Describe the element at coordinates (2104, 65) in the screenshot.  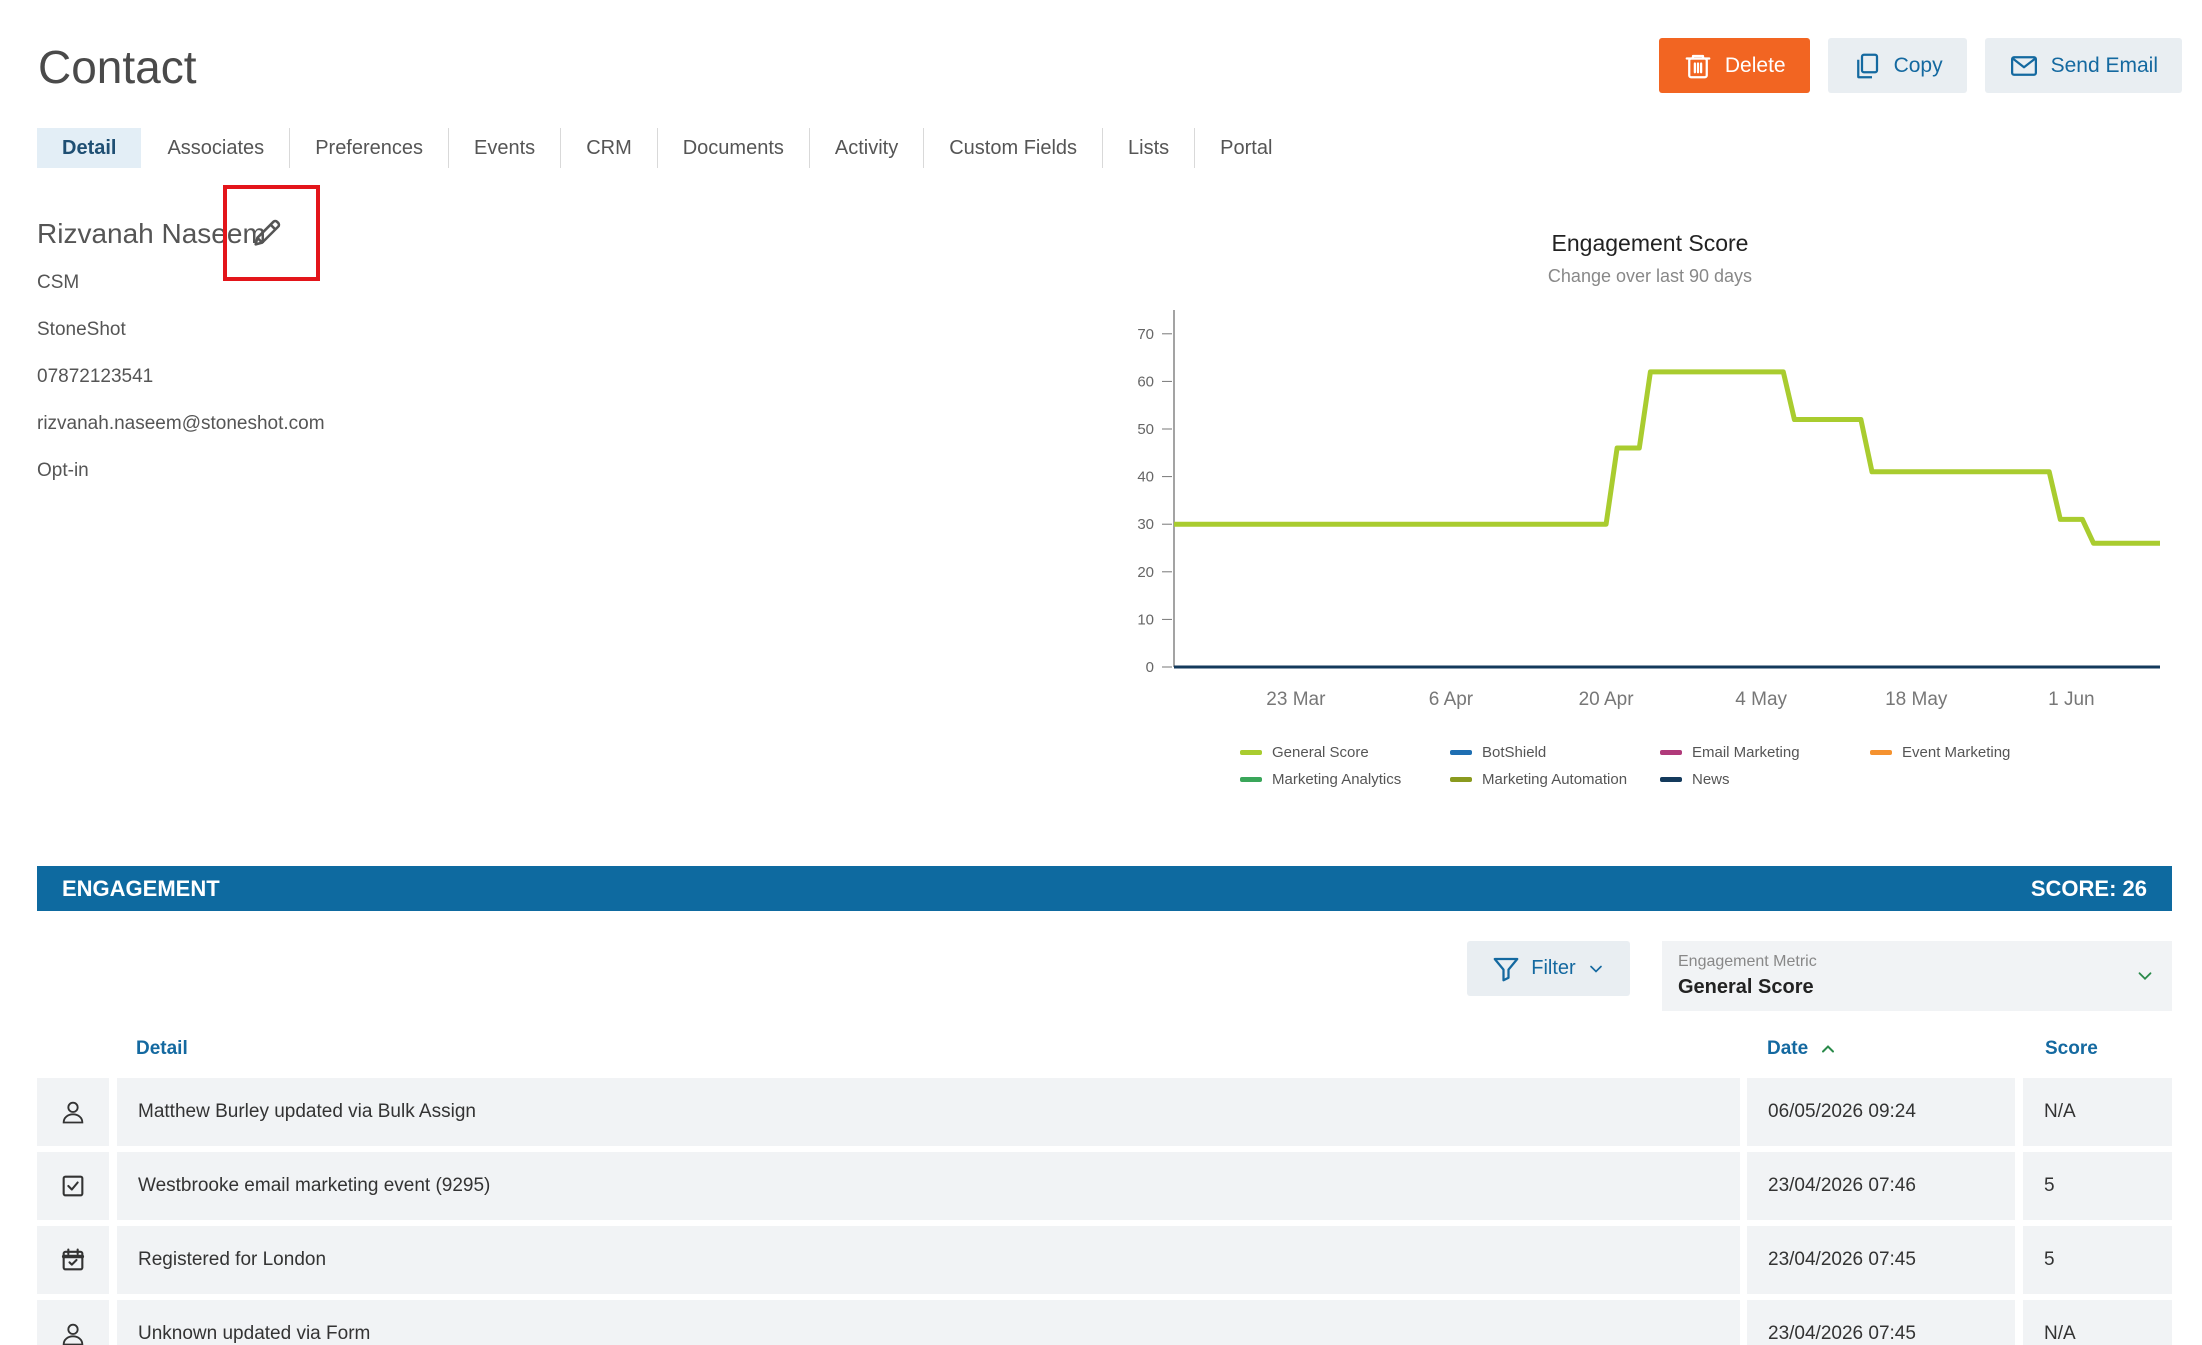
I see `send-email-label: Send Email` at that location.